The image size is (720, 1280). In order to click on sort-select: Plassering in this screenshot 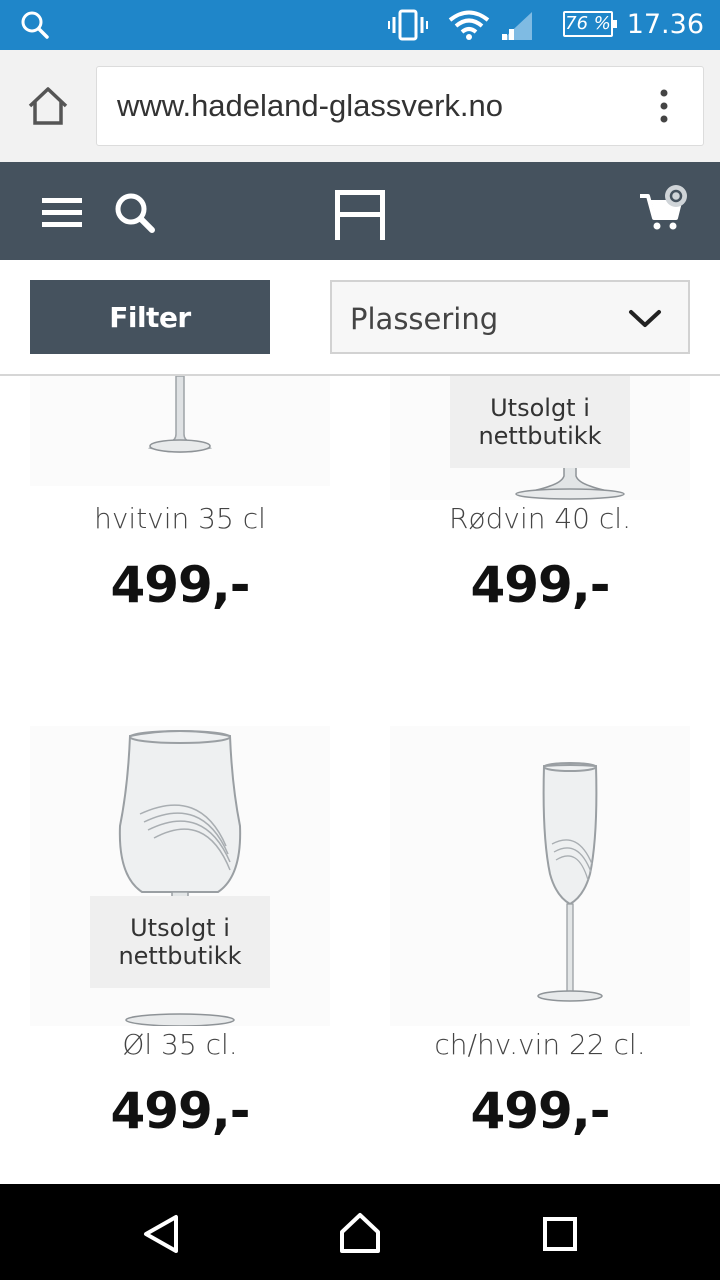, I will do `click(510, 317)`.